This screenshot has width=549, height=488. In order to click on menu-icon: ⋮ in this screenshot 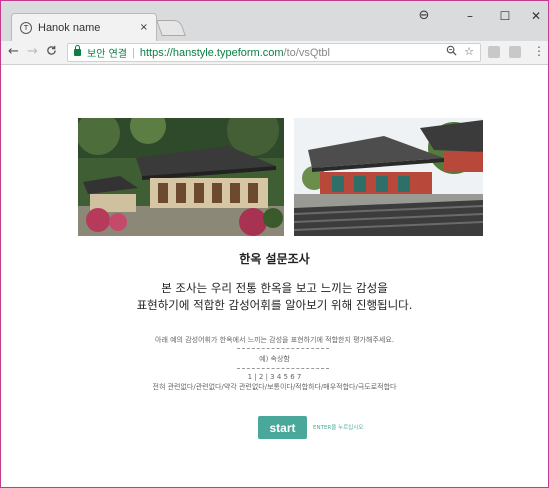, I will do `click(539, 51)`.